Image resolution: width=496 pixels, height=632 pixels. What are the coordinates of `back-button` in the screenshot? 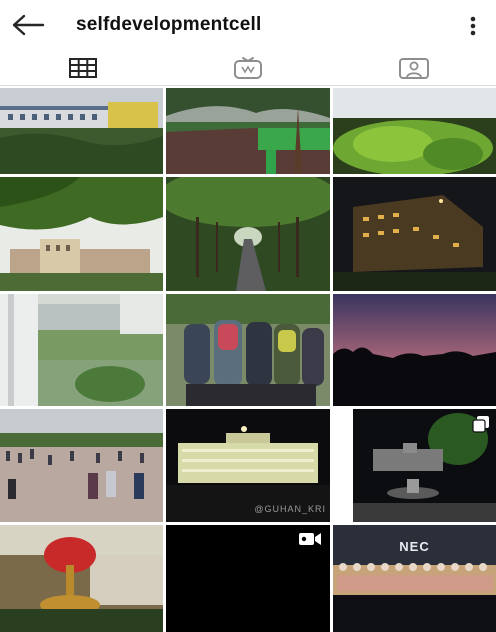 It's located at (28, 25).